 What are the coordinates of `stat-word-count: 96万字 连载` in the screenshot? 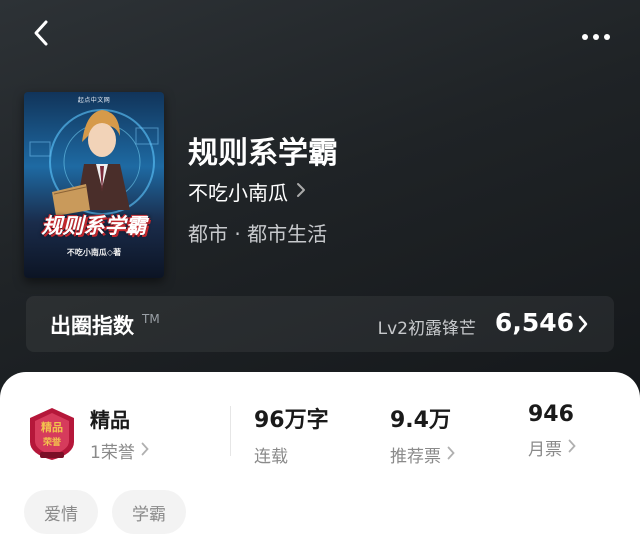 It's located at (291, 434).